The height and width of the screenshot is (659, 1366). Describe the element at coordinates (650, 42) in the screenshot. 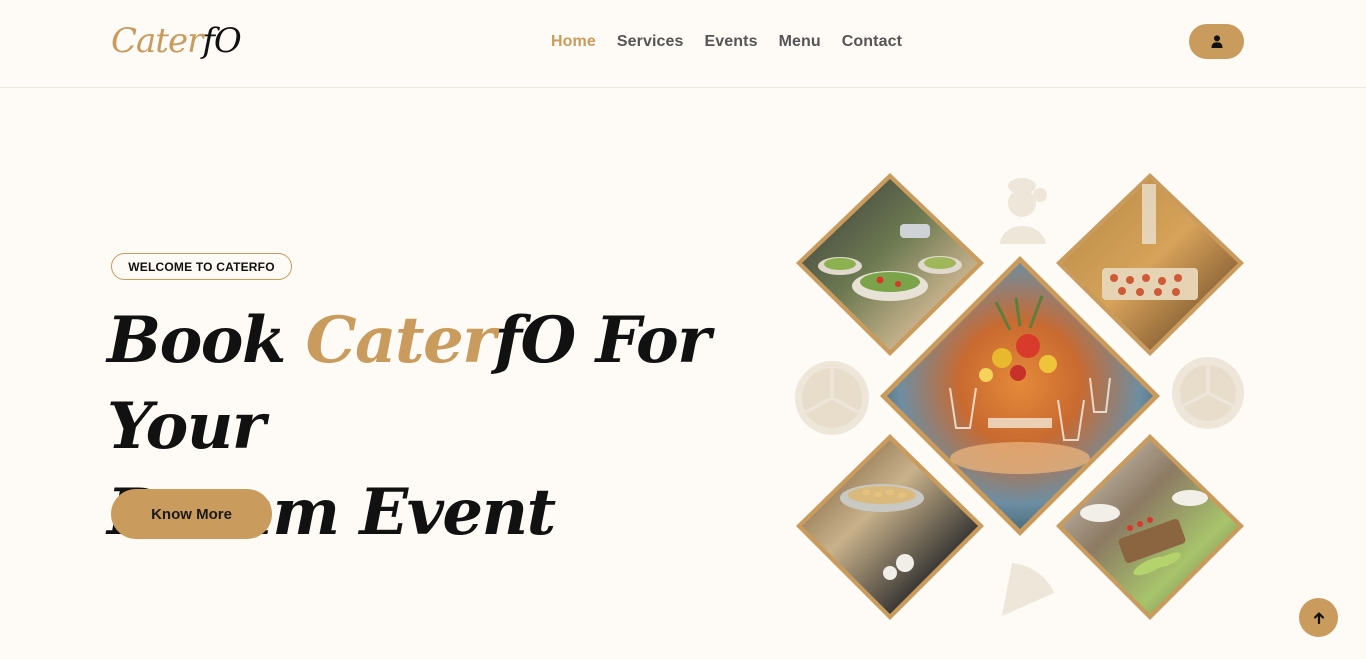

I see `nav-services: Services` at that location.